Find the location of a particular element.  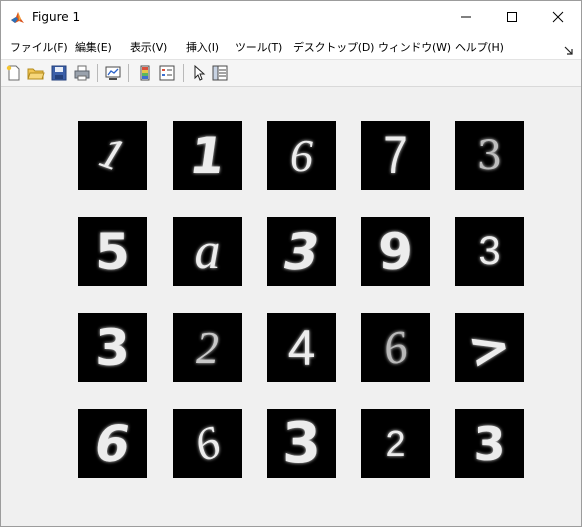

menu-file: ファイル(F) is located at coordinates (39, 47).